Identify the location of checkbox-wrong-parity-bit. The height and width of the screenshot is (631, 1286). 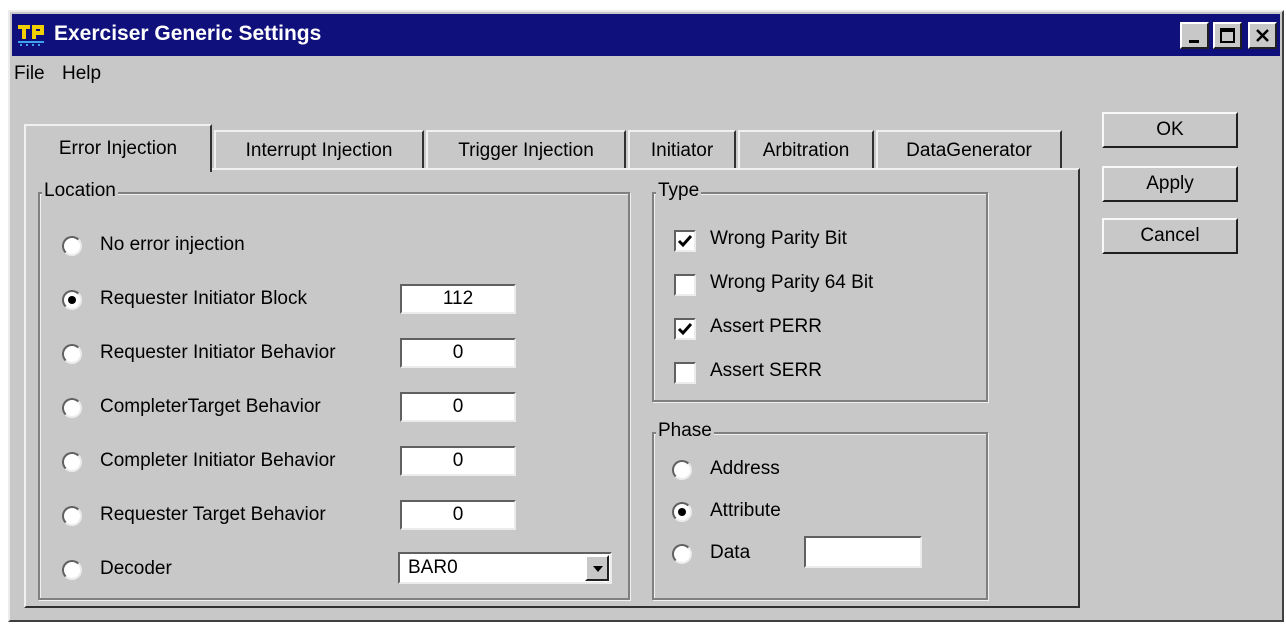
(685, 241).